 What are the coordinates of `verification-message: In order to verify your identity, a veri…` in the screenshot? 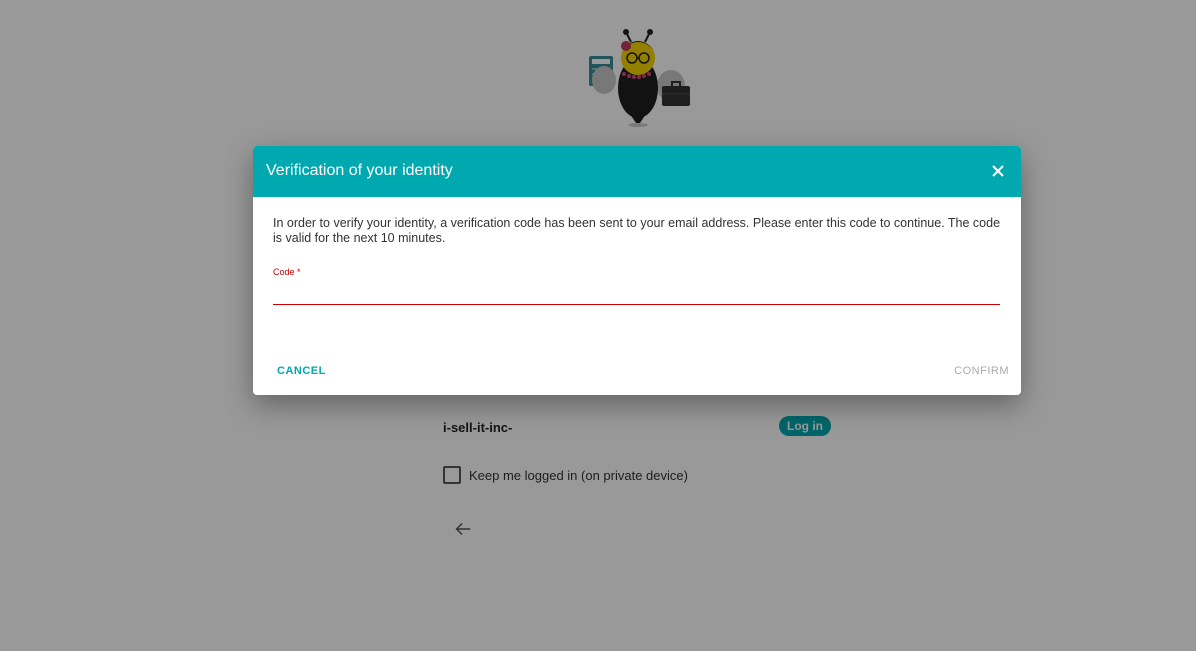 It's located at (637, 230).